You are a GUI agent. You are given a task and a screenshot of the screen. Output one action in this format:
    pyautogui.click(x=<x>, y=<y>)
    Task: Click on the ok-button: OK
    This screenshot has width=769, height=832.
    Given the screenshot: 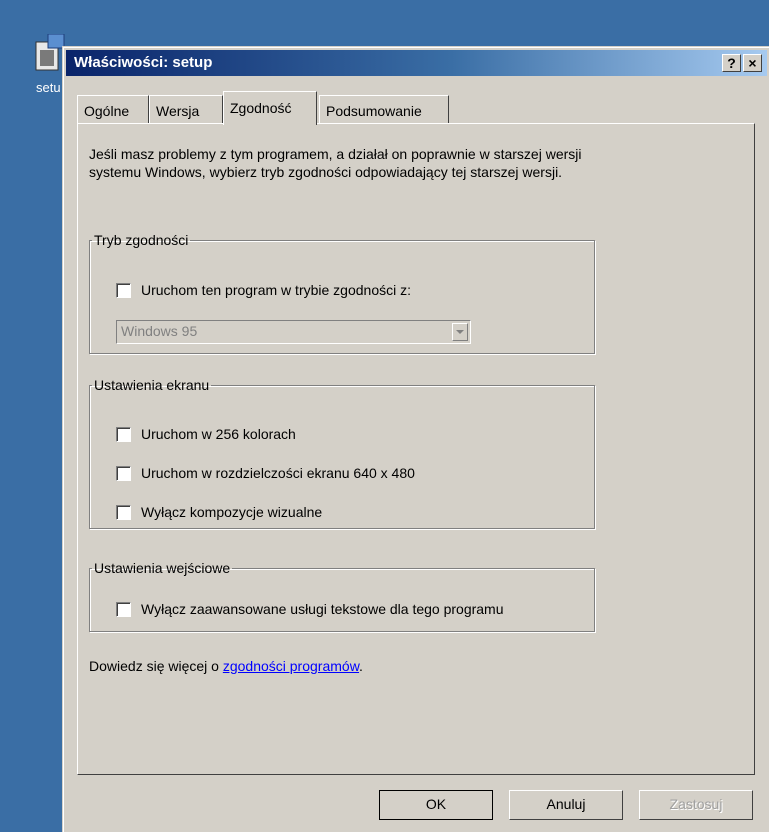 What is the action you would take?
    pyautogui.click(x=436, y=805)
    